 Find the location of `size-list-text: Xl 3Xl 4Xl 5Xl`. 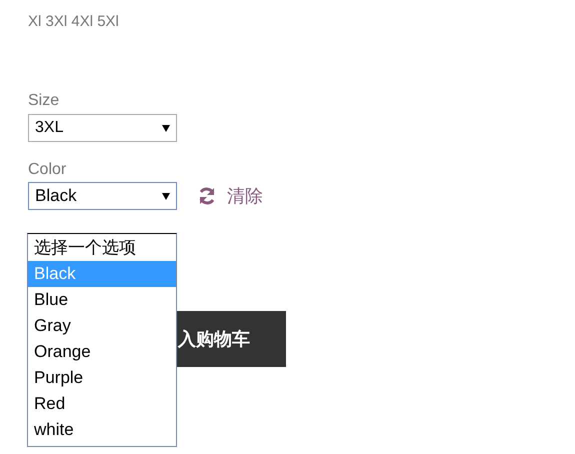

size-list-text: Xl 3Xl 4Xl 5Xl is located at coordinates (73, 22).